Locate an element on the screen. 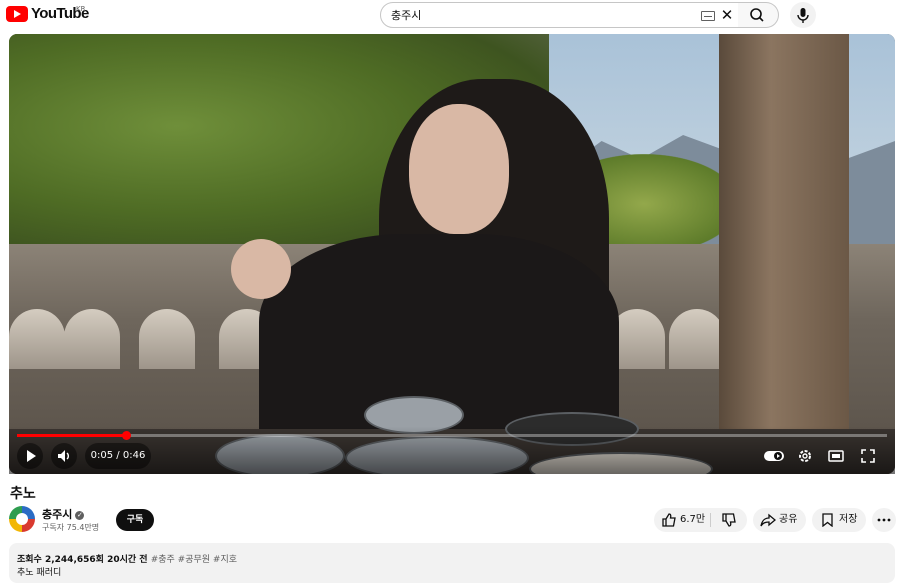 Image resolution: width=900 pixels, height=583 pixels. bookmark-icon is located at coordinates (827, 520).